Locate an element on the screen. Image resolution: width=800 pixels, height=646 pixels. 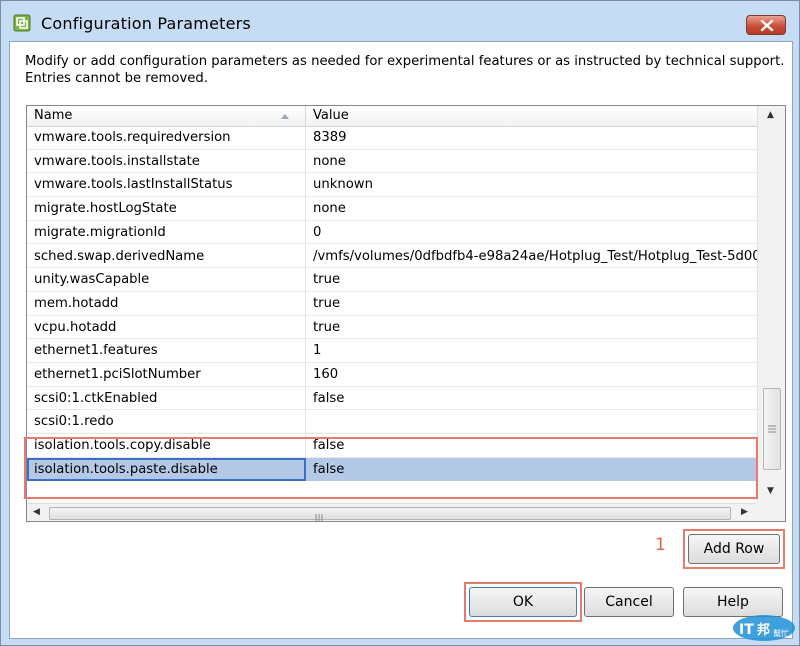
param-value: 160 is located at coordinates (531, 374).